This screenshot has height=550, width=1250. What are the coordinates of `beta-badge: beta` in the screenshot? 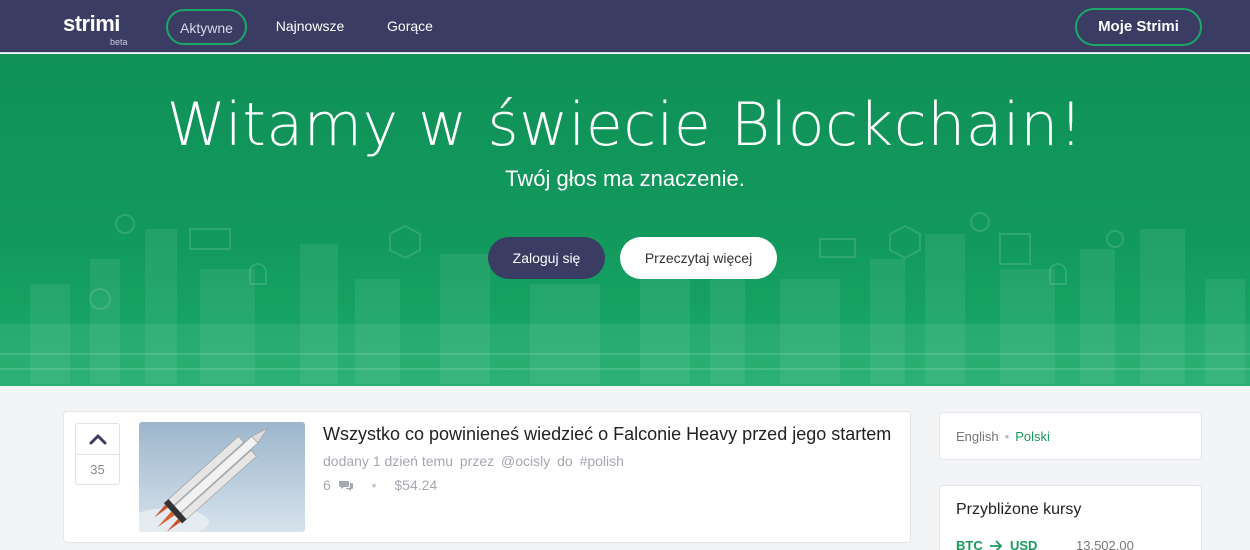 It's located at (119, 42).